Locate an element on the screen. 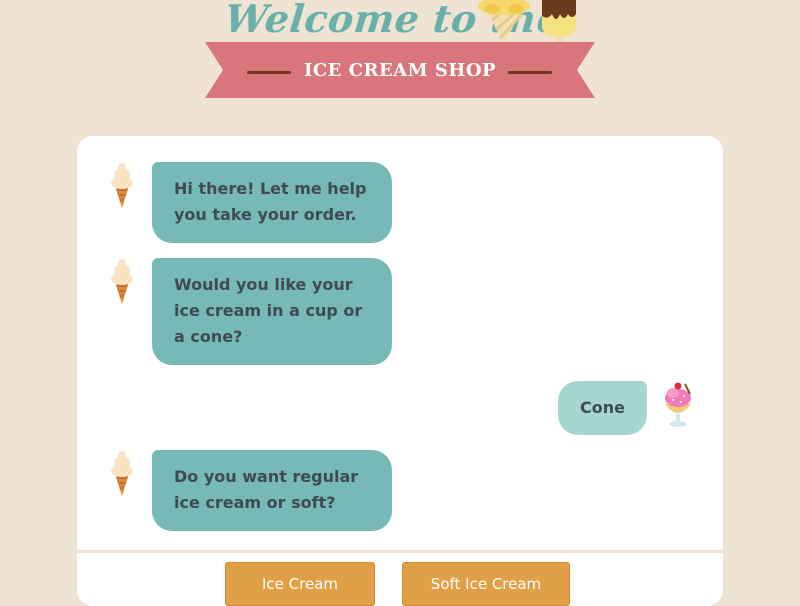 The height and width of the screenshot is (606, 800). ribbon-right-line is located at coordinates (530, 72).